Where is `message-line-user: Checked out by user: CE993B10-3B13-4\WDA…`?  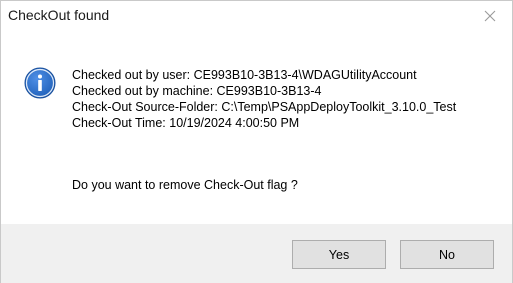
message-line-user: Checked out by user: CE993B10-3B13-4\WDA… is located at coordinates (244, 75).